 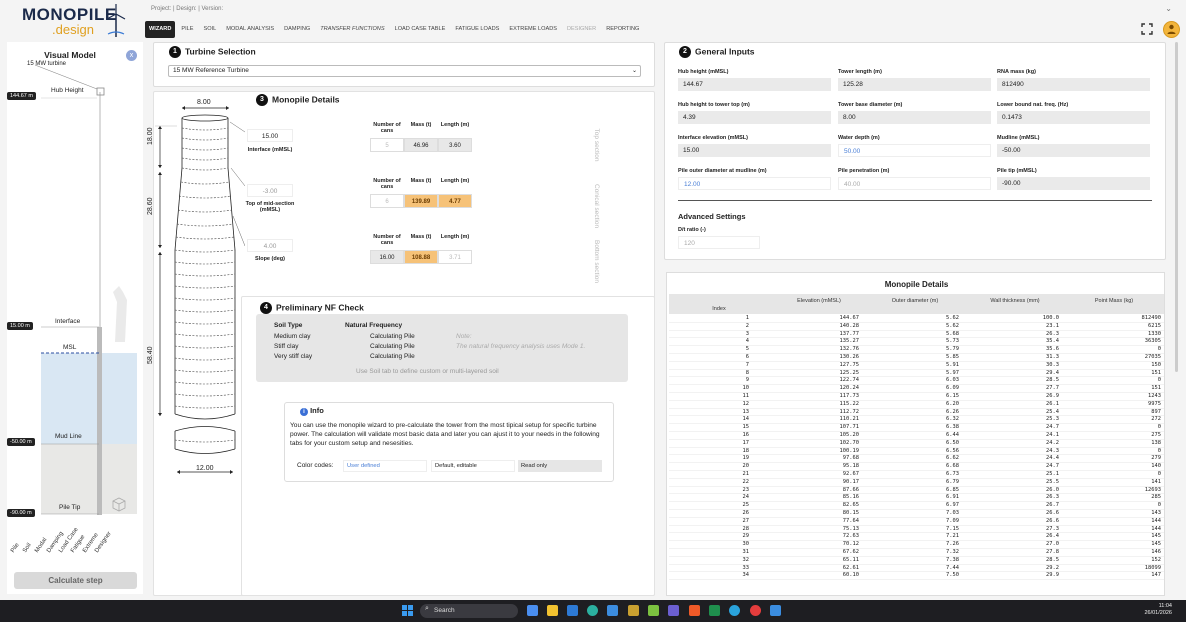 What do you see at coordinates (469, 611) in the screenshot?
I see `taskbar-search: Search` at bounding box center [469, 611].